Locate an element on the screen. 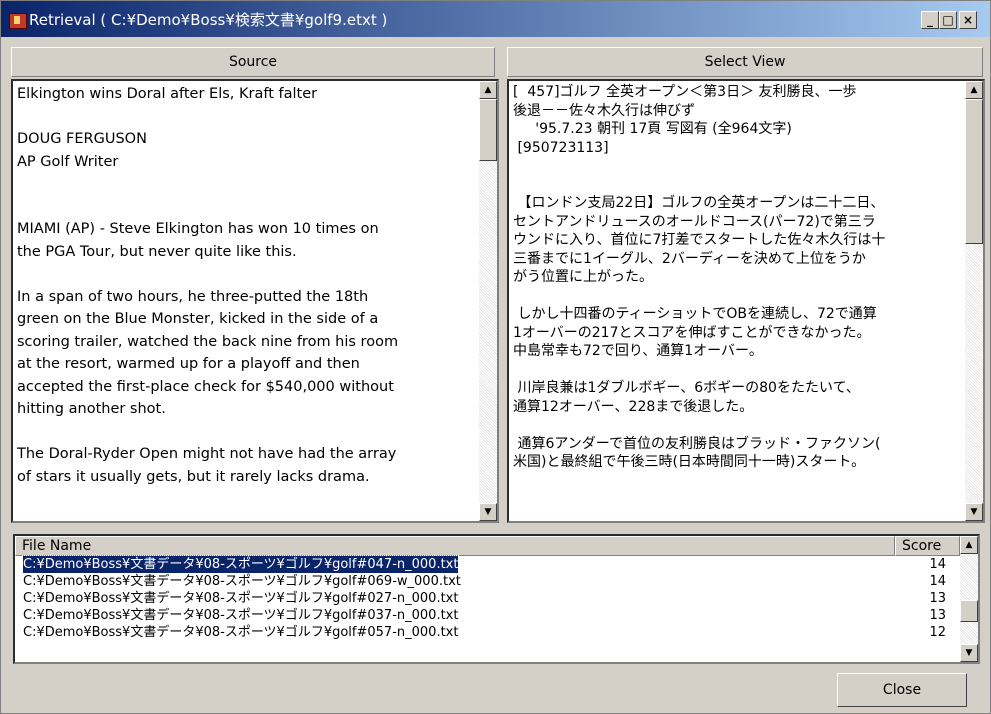 The height and width of the screenshot is (714, 991). close-window-button: × is located at coordinates (968, 20).